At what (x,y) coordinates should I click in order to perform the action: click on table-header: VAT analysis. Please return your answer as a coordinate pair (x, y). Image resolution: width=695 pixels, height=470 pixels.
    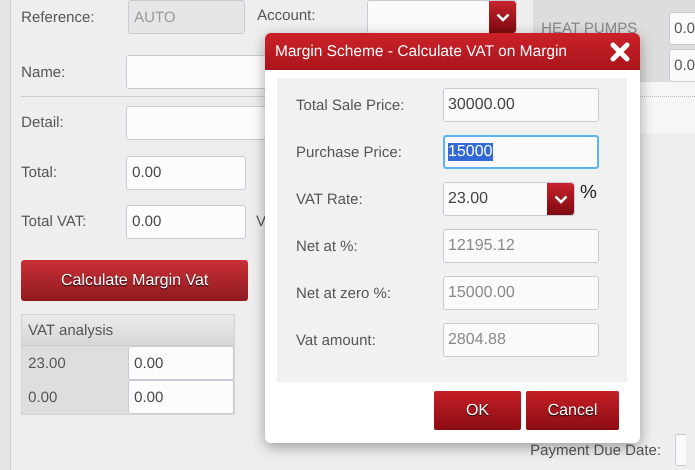
    Looking at the image, I should click on (71, 330).